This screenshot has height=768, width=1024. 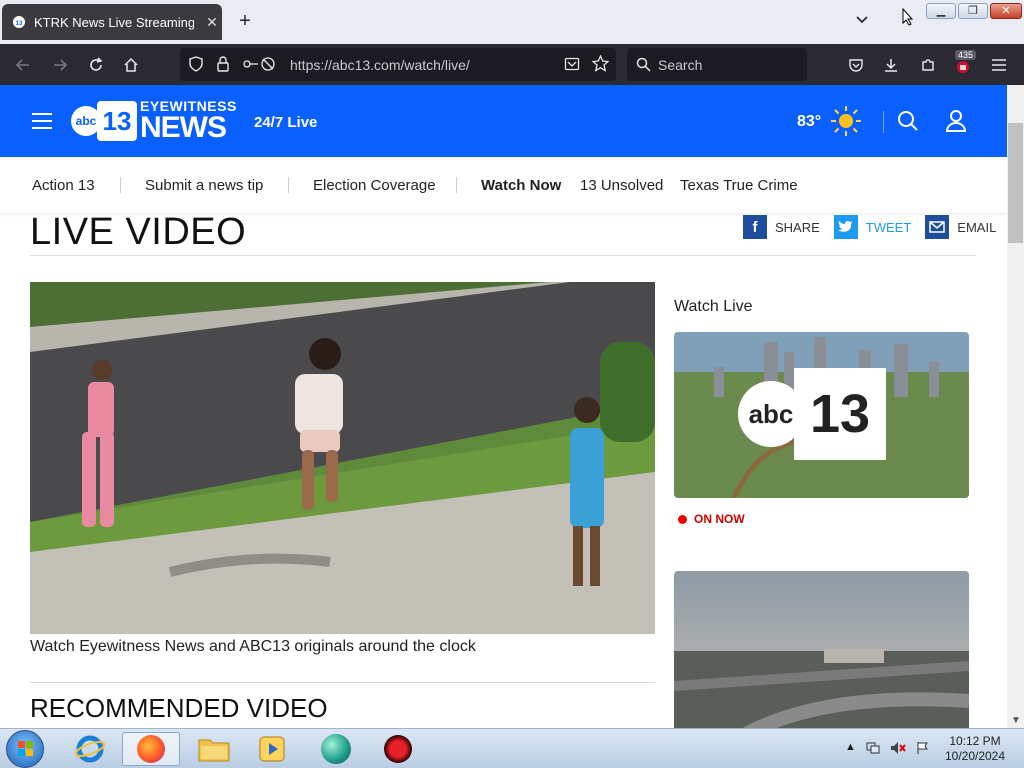 What do you see at coordinates (25, 749) in the screenshot?
I see `start-button-windows-icon` at bounding box center [25, 749].